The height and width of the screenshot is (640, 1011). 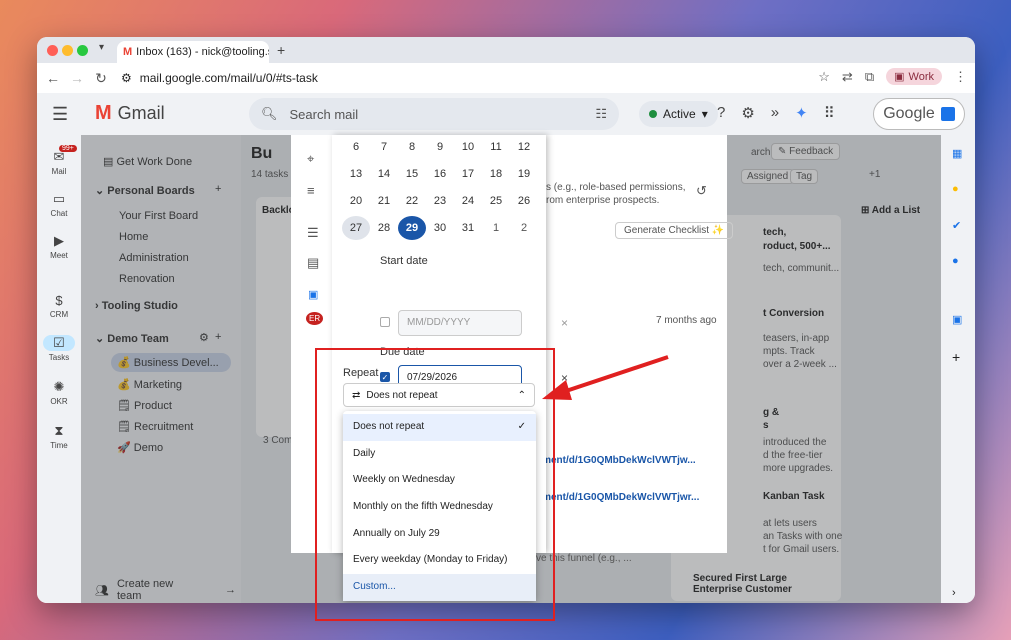 I want to click on calendar-day: 17, so click(x=468, y=174).